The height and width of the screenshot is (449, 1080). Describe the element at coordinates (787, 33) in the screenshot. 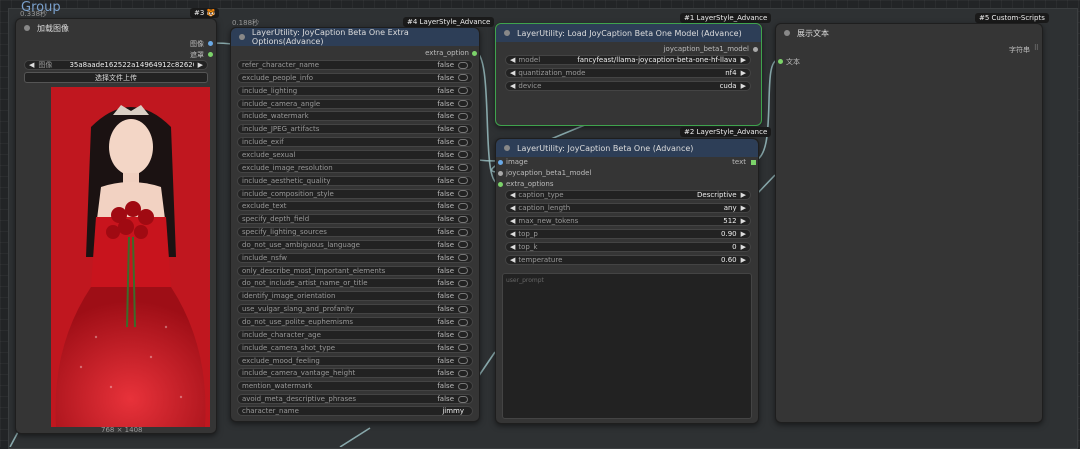

I see `node5-collapse-dot` at that location.